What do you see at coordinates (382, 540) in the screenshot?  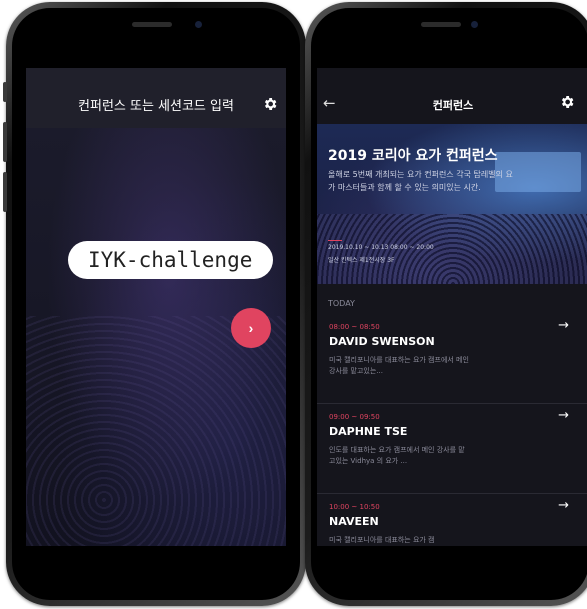 I see `session-description: 미국 캘리포니아를 대표하는 요가 캠` at bounding box center [382, 540].